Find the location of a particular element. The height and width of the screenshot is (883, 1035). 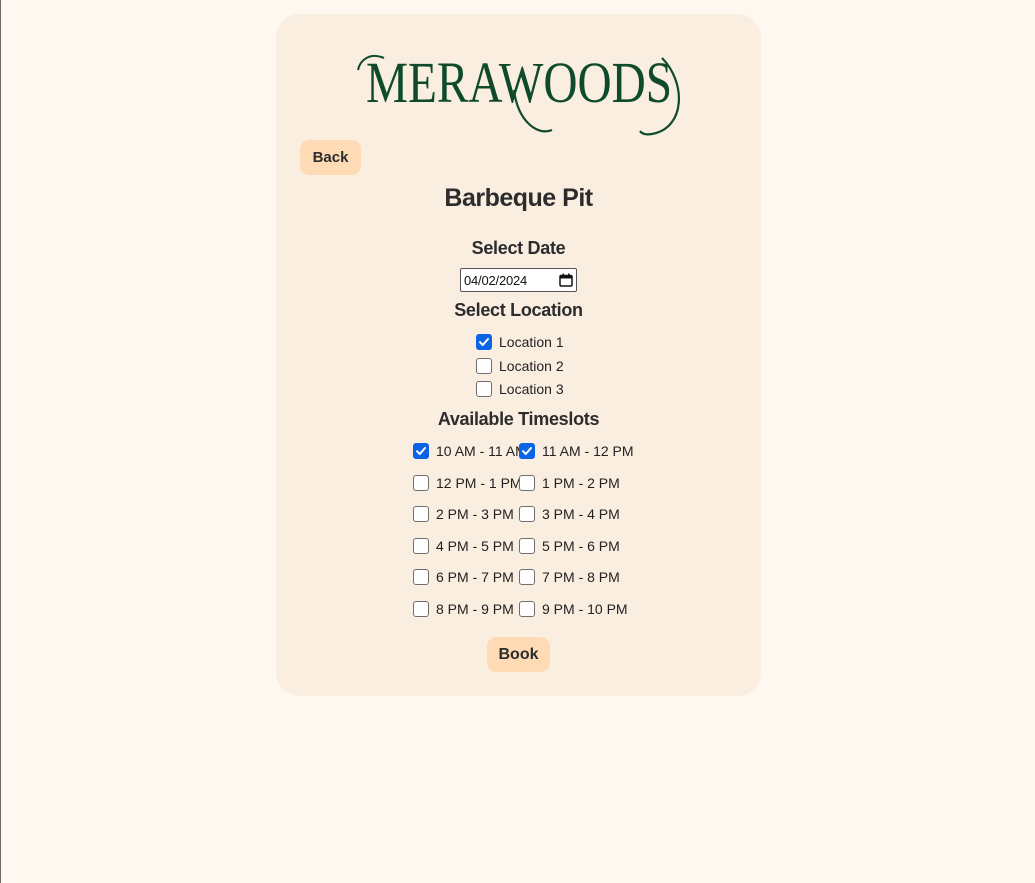

date-input: 04/02/2024 is located at coordinates (518, 280).